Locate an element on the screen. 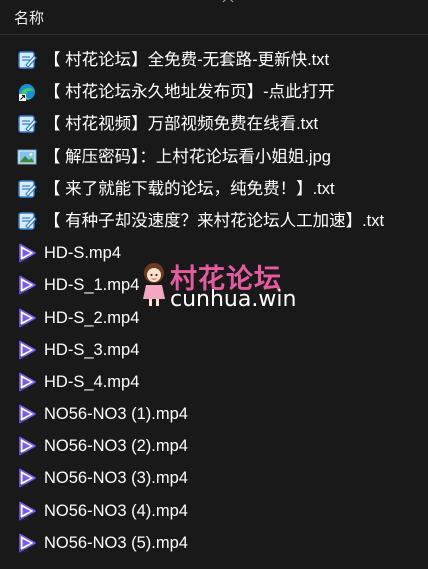  file-name: NO56-NO3 (1).mp4 is located at coordinates (116, 414).